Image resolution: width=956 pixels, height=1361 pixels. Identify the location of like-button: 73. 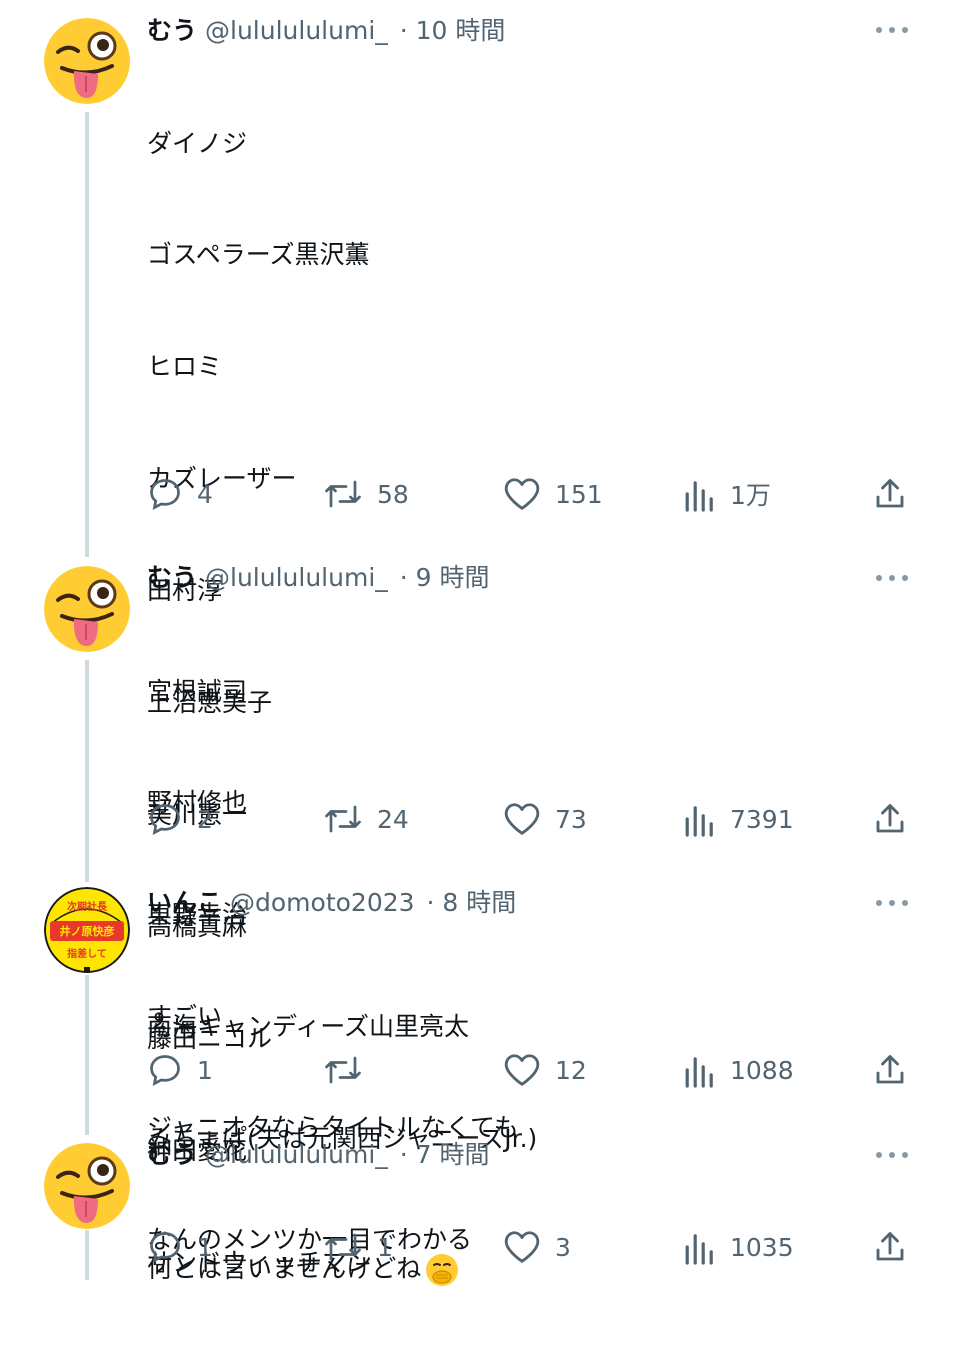
(545, 819).